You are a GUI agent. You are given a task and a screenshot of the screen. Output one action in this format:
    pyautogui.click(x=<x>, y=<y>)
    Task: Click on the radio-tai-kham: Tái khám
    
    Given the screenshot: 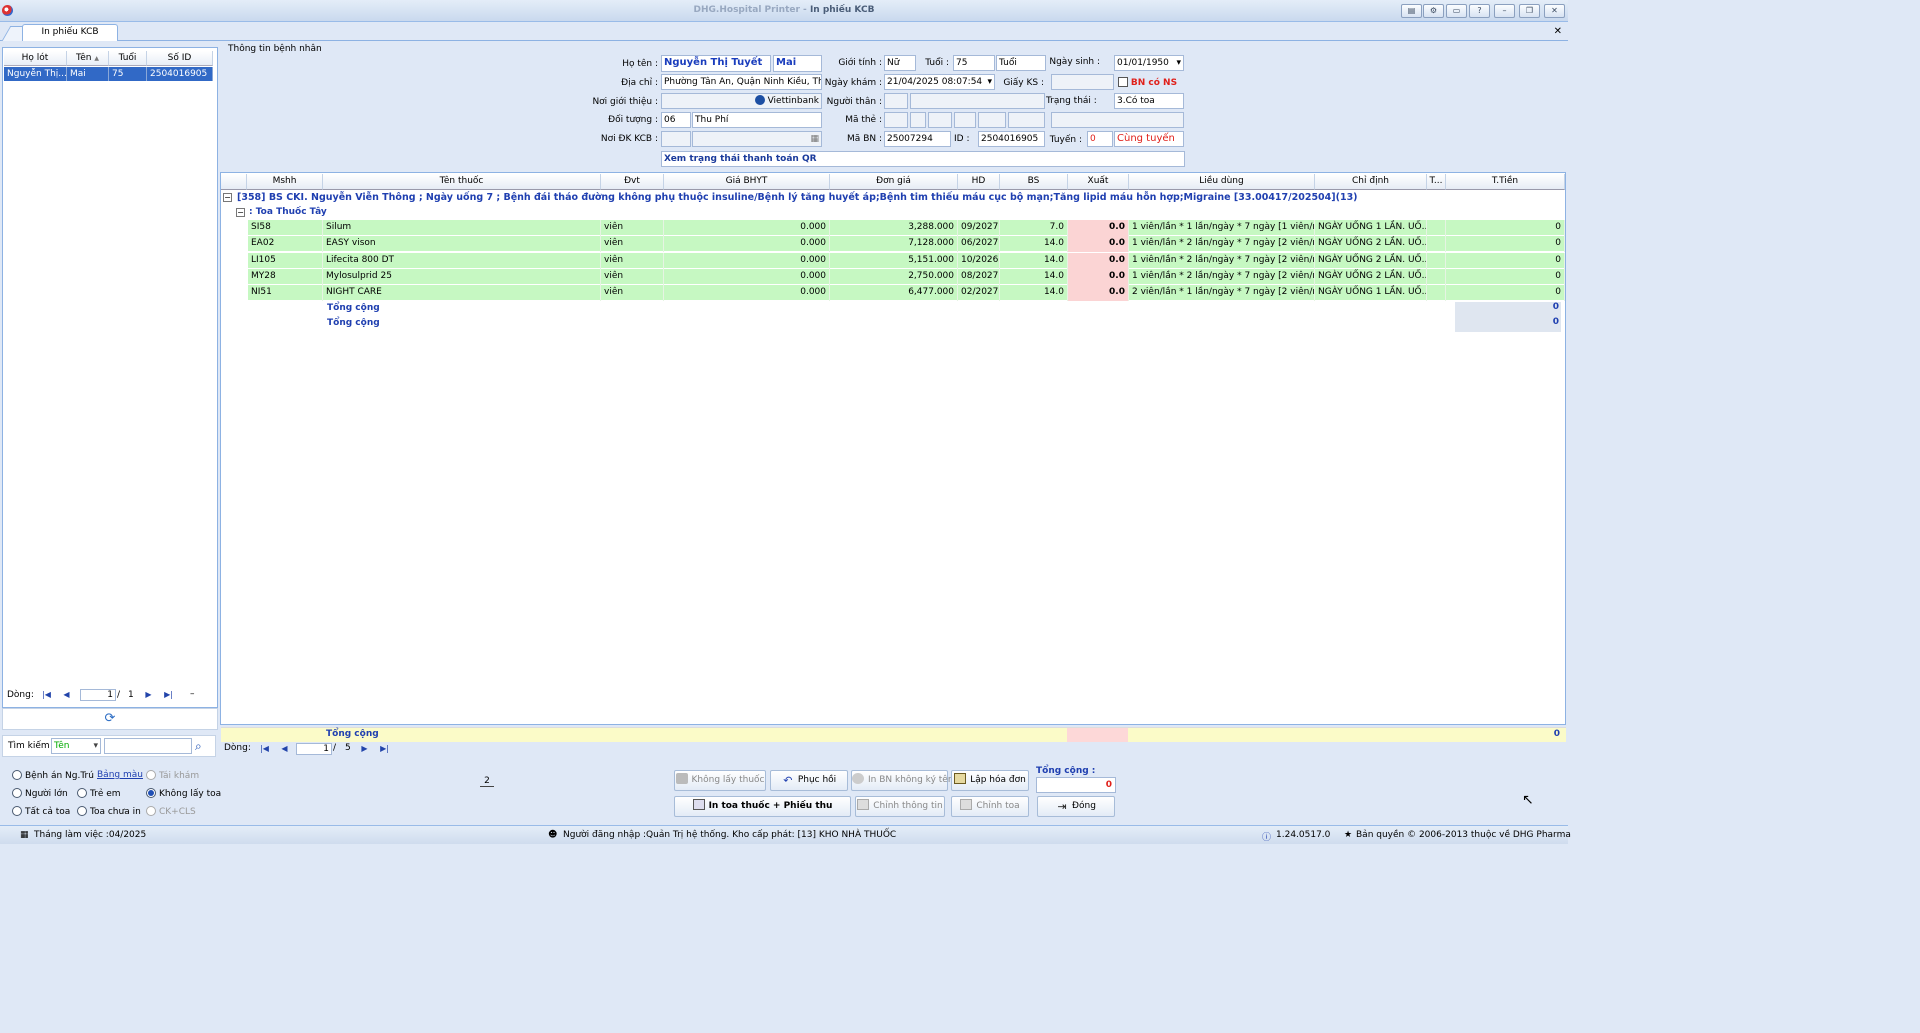 What is the action you would take?
    pyautogui.click(x=172, y=775)
    